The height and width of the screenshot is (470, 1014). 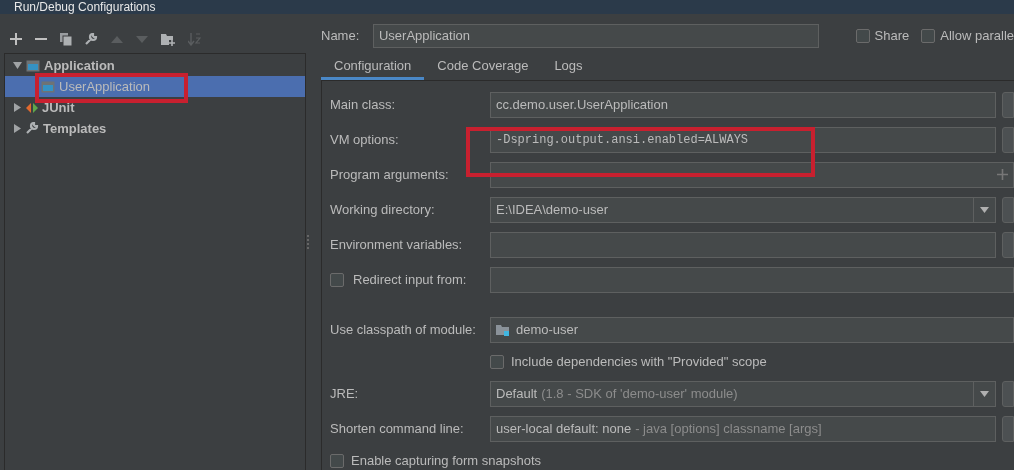 I want to click on field-label: Shorten command line:, so click(x=397, y=428).